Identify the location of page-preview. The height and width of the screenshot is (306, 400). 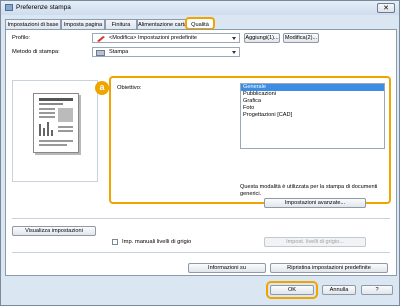
(55, 131).